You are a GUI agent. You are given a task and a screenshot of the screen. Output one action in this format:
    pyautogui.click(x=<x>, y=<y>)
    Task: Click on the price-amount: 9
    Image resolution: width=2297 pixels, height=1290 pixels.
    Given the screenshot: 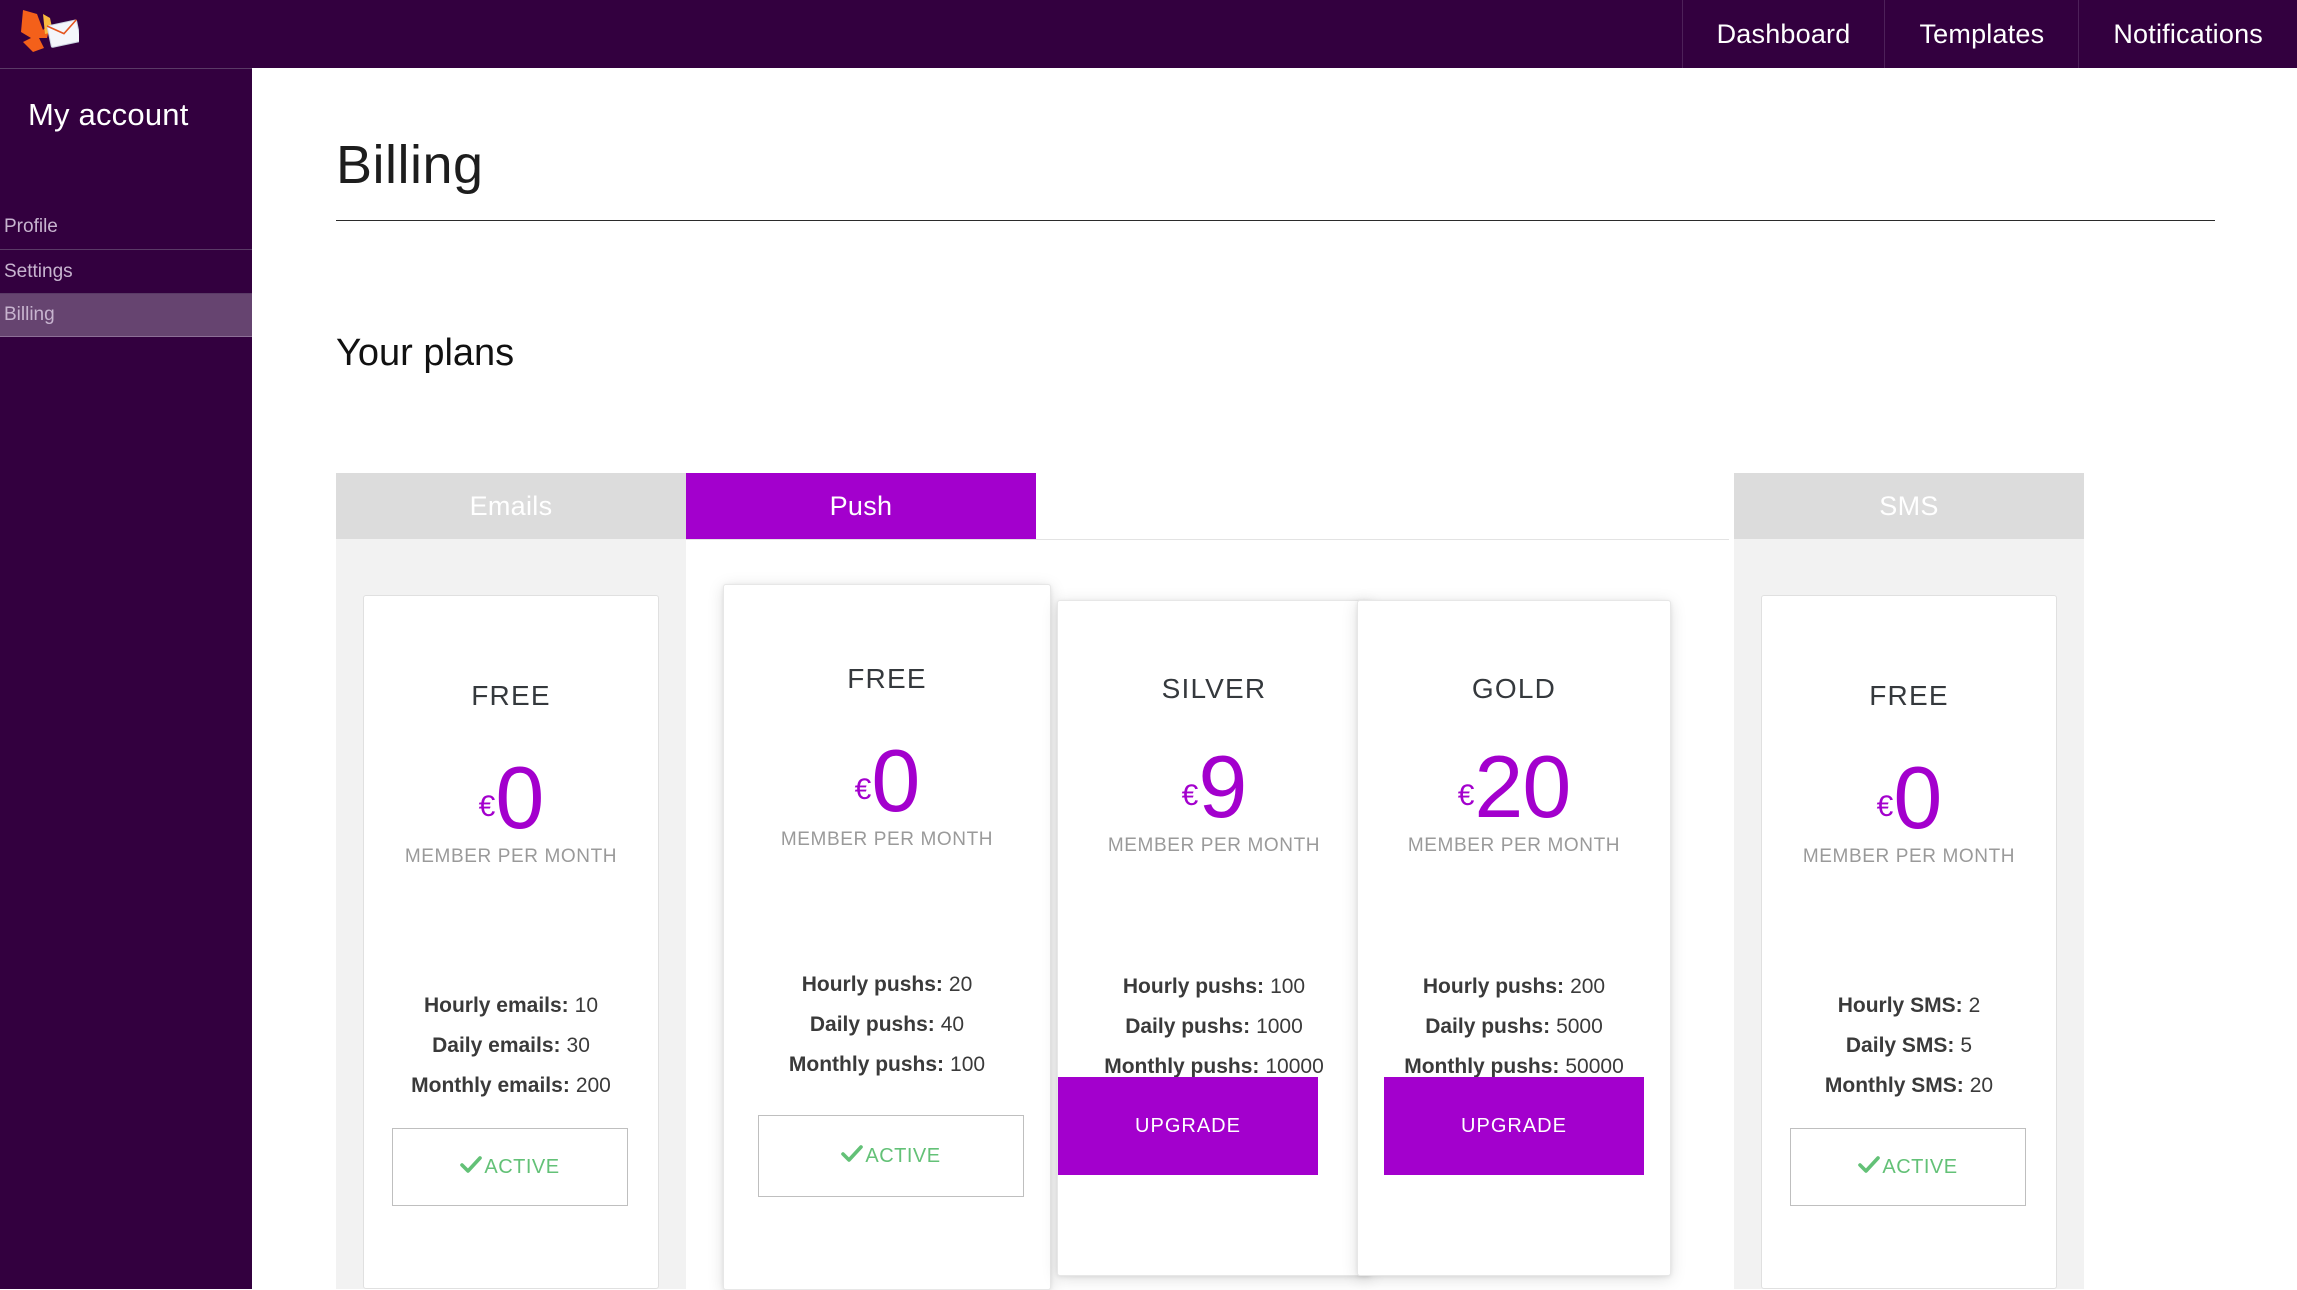 What is the action you would take?
    pyautogui.click(x=1222, y=786)
    